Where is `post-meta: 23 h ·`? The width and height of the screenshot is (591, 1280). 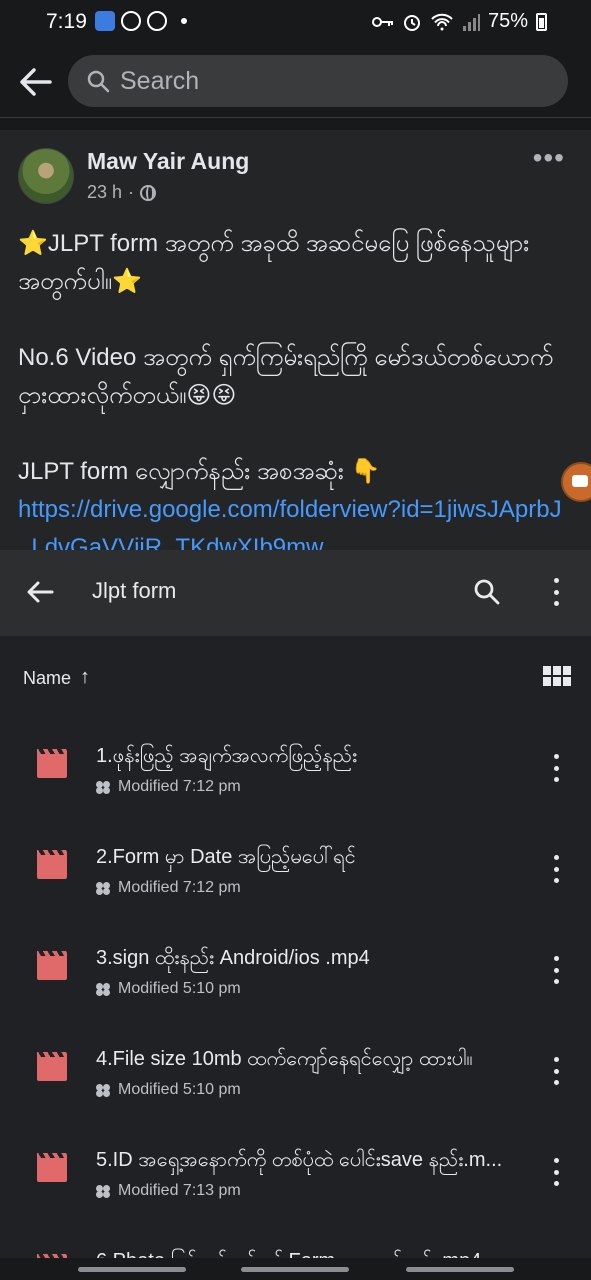
post-meta: 23 h · is located at coordinates (122, 192).